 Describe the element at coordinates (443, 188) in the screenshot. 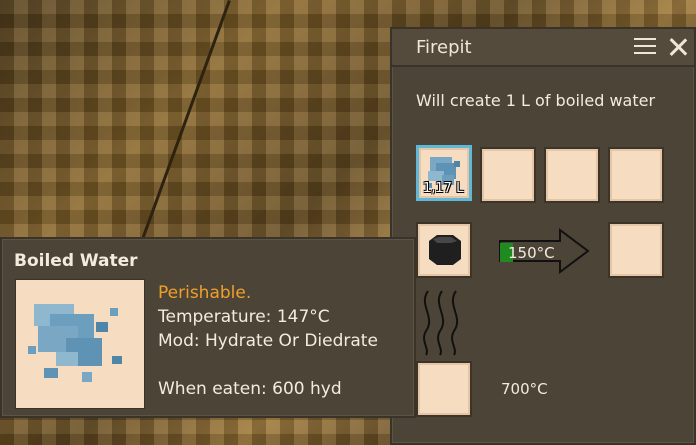

I see `input-slot-quantity: 1,17 L` at that location.